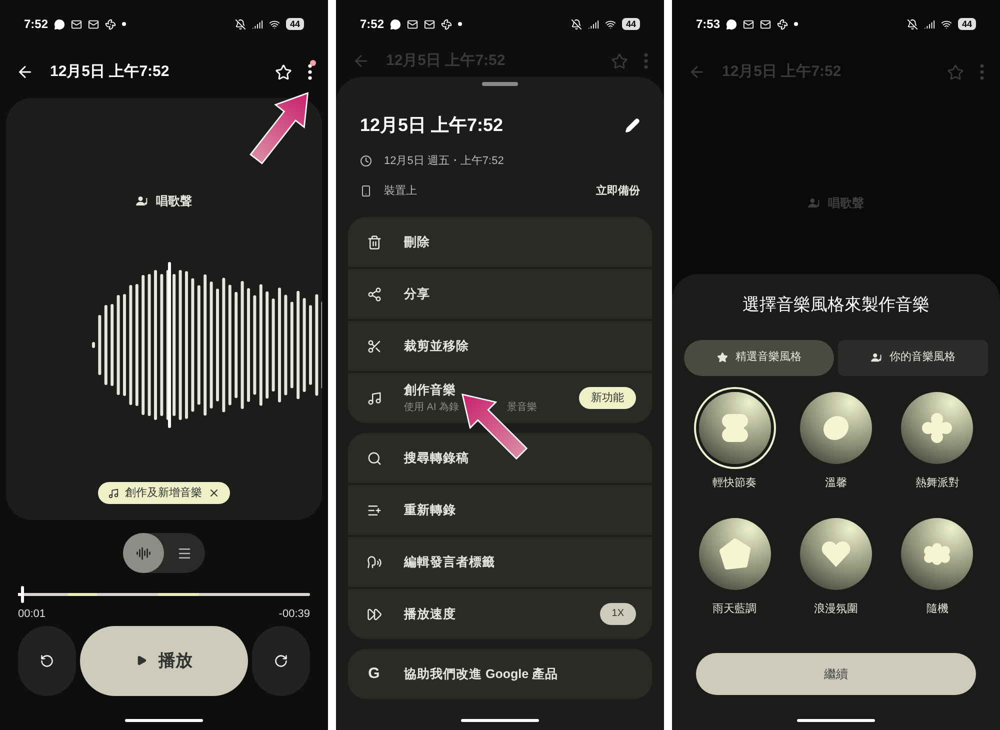  What do you see at coordinates (835, 483) in the screenshot?
I see `style-label: 溫馨` at bounding box center [835, 483].